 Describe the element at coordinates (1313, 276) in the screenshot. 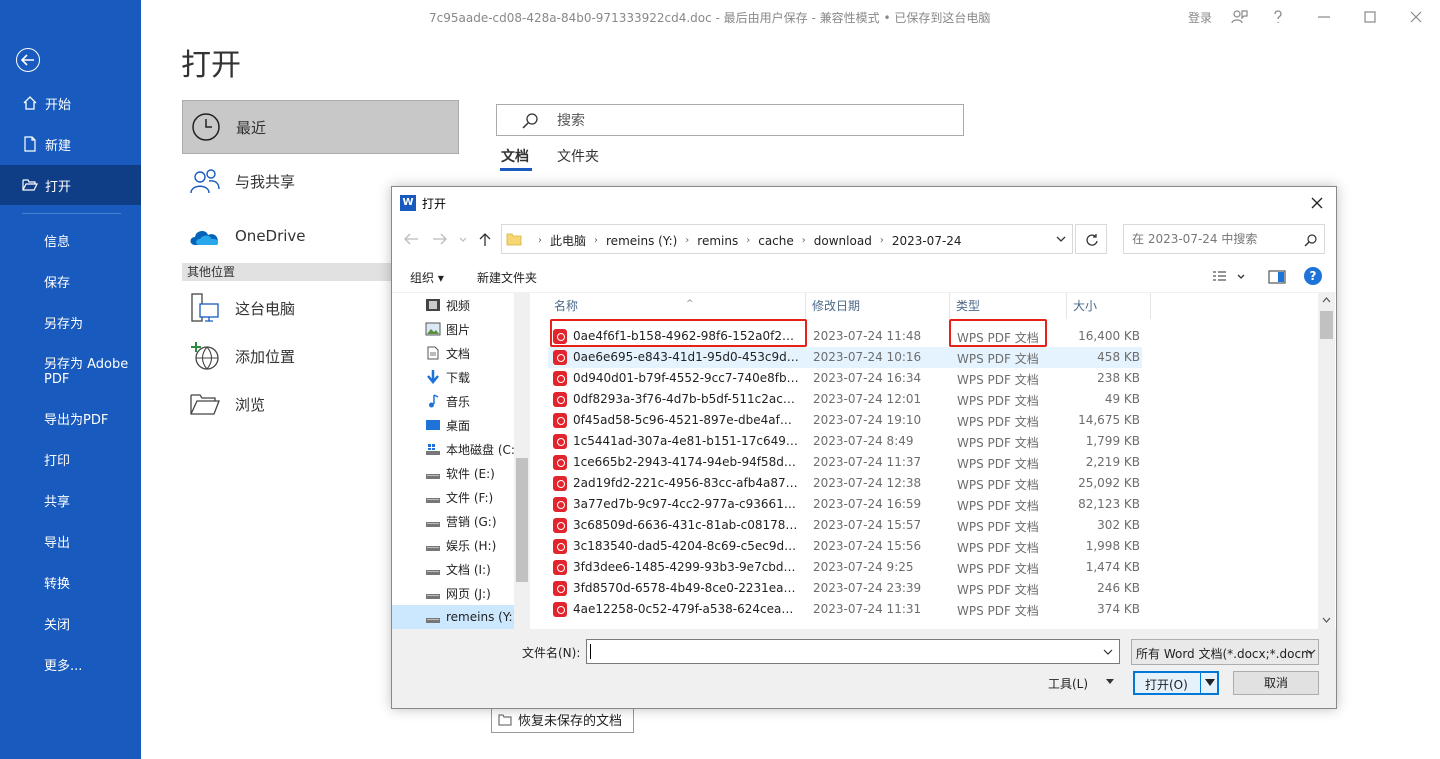

I see `help-icon: ?` at that location.